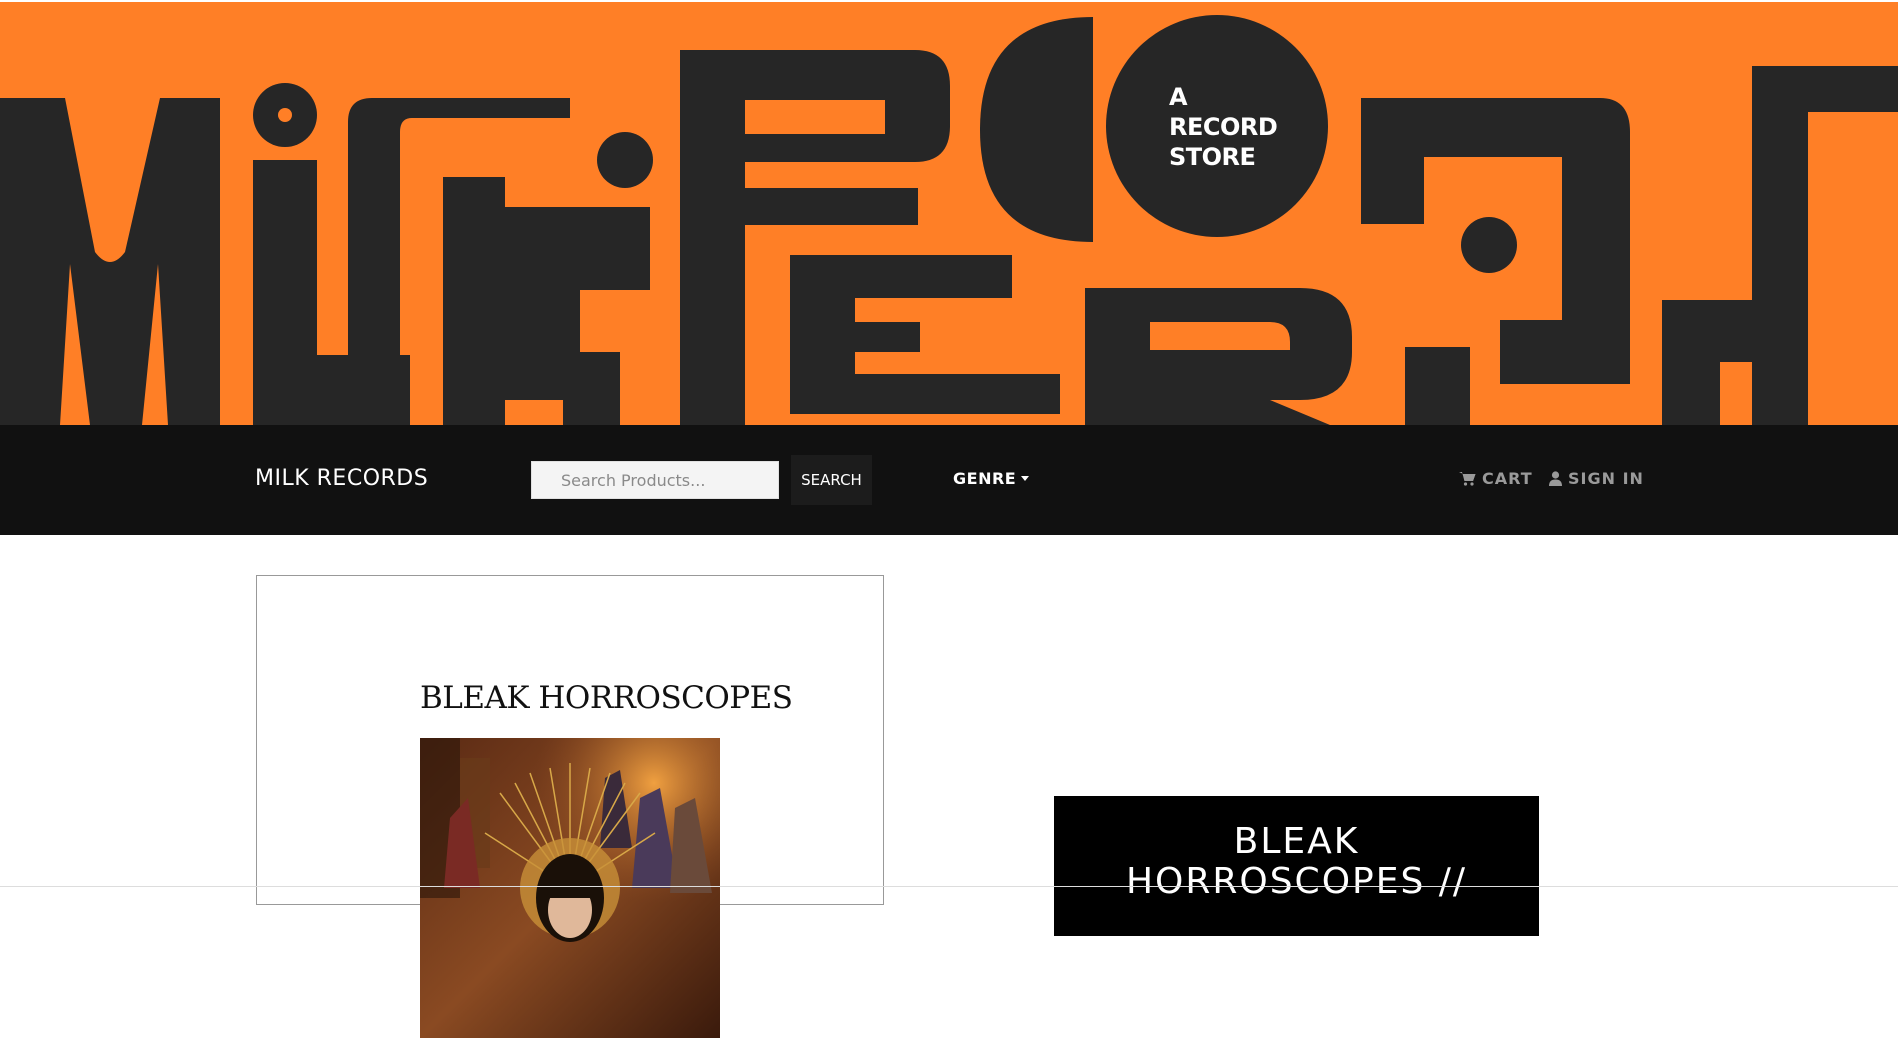 Image resolution: width=1898 pixels, height=1038 pixels. What do you see at coordinates (606, 698) in the screenshot?
I see `product-title: BLEAK HORROSCOPES` at bounding box center [606, 698].